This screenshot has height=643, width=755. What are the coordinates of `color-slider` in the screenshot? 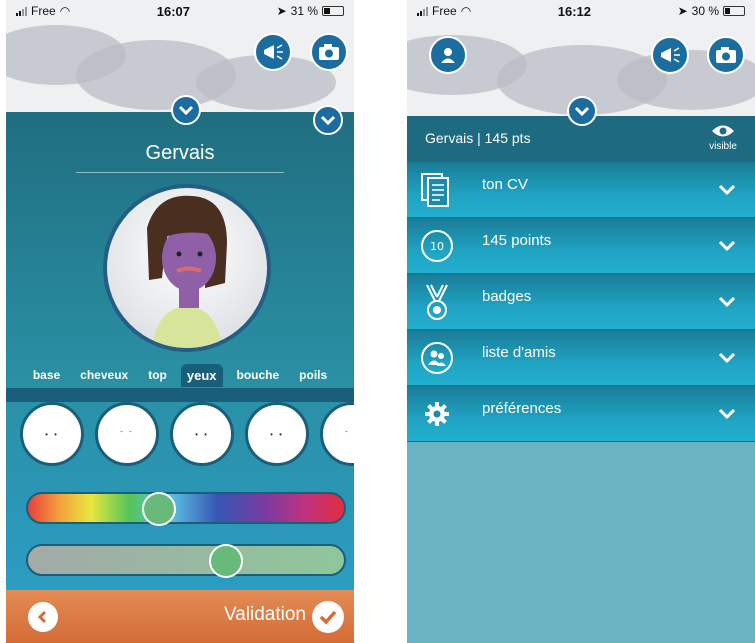 It's located at (186, 509).